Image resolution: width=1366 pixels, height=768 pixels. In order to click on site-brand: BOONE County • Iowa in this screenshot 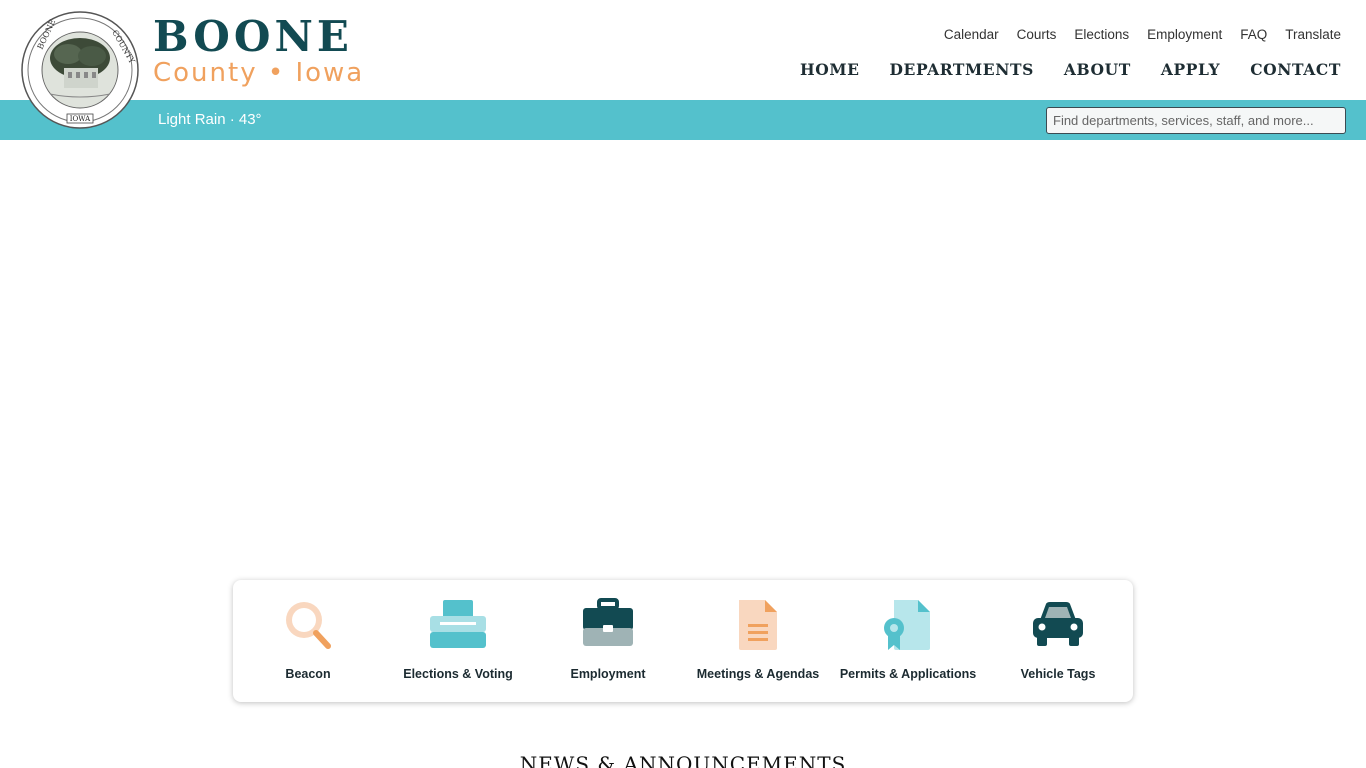, I will do `click(259, 50)`.